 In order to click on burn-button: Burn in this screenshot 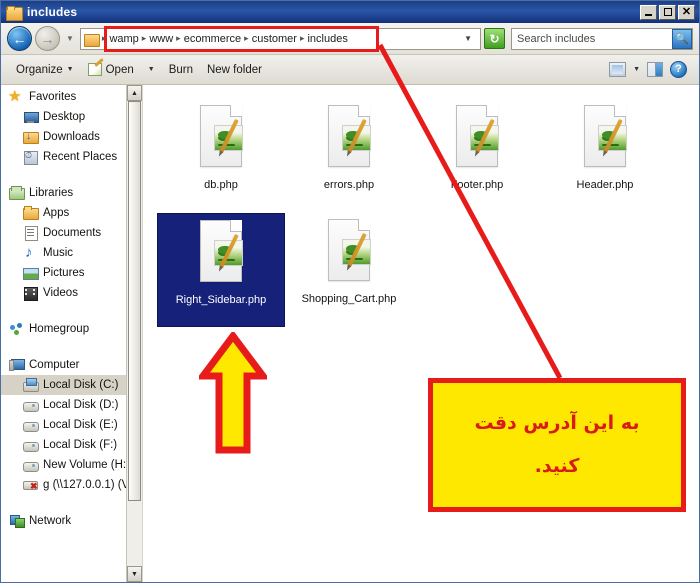, I will do `click(181, 70)`.